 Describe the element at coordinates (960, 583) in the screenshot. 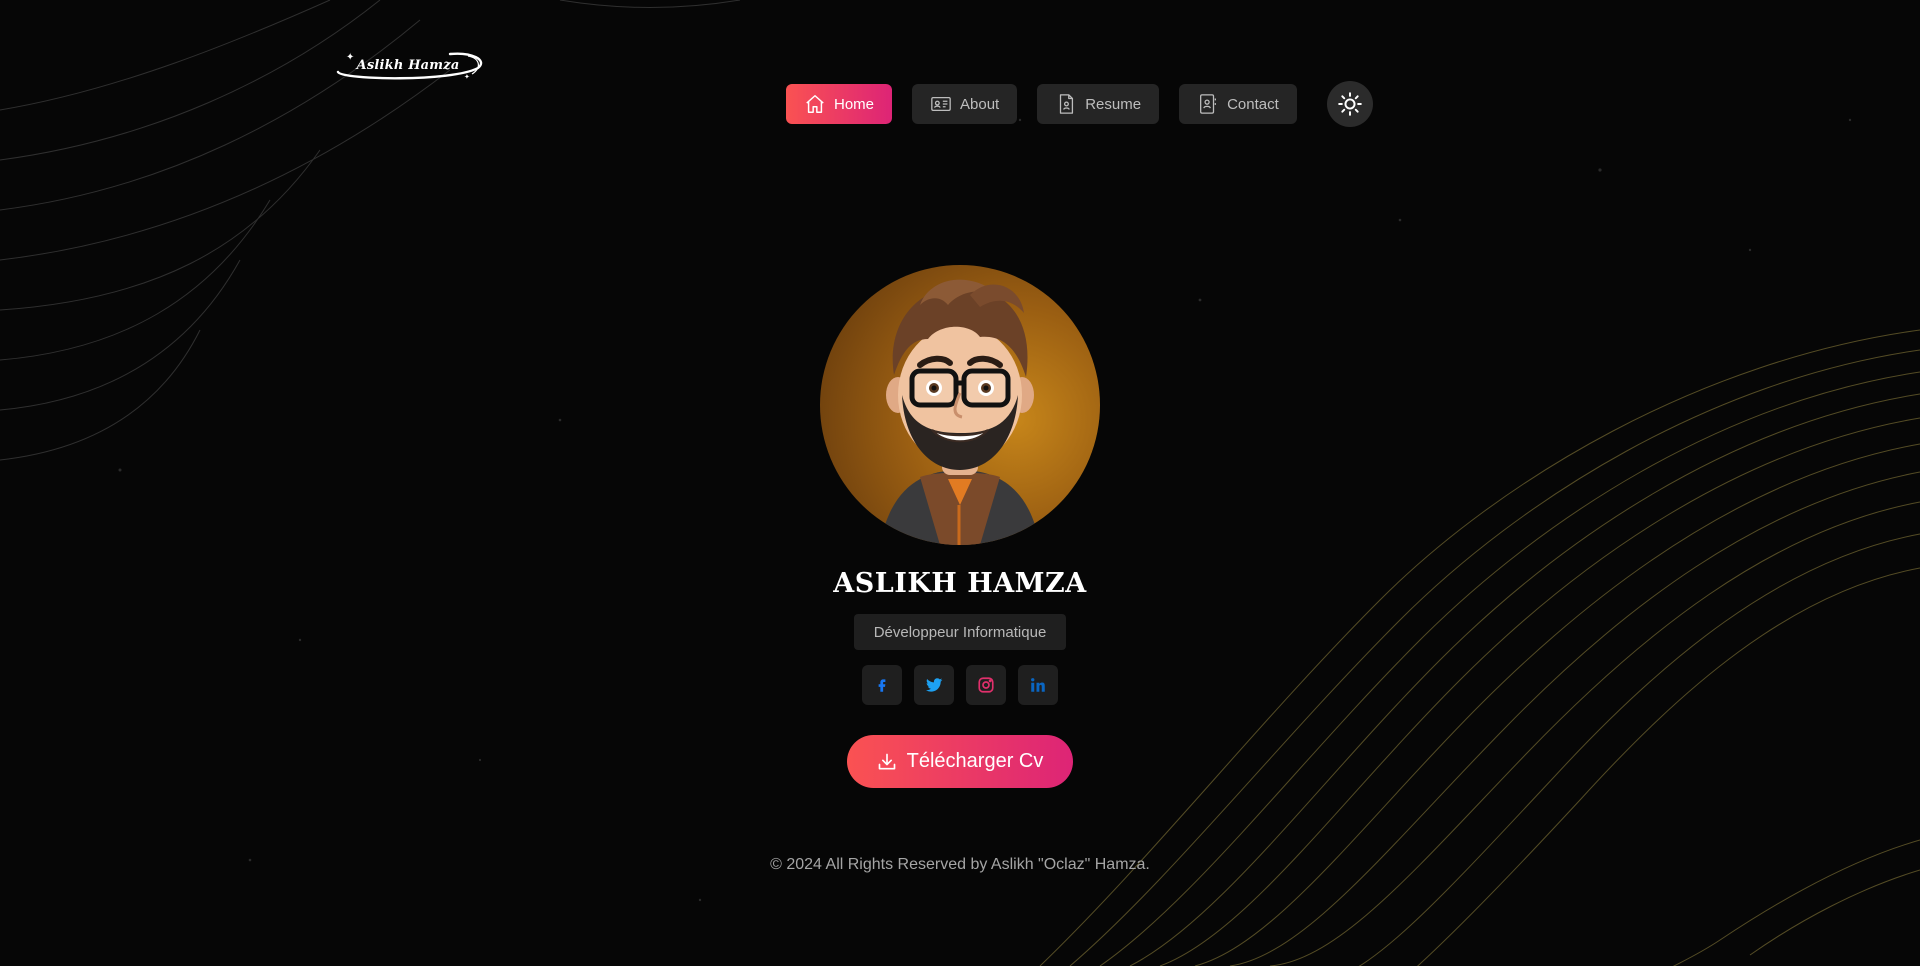

I see `profile-name: ASLIKH HAMZA` at that location.